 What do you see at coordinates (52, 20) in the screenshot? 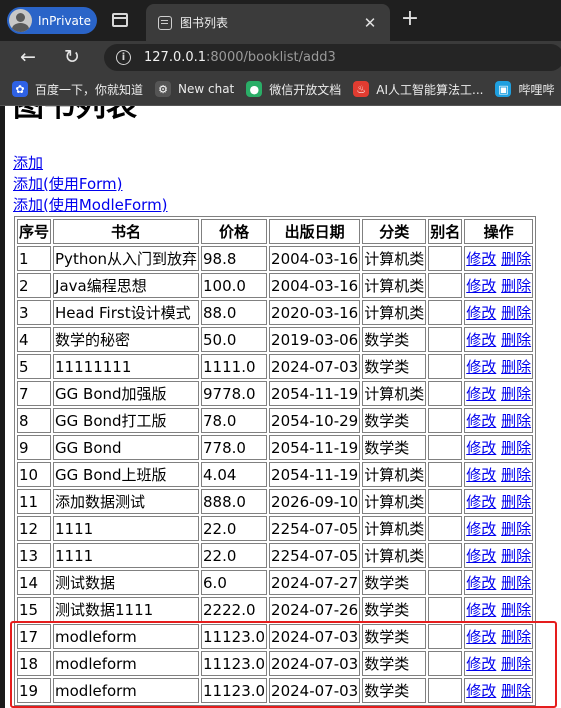
I see `profile-button: InPrivate` at bounding box center [52, 20].